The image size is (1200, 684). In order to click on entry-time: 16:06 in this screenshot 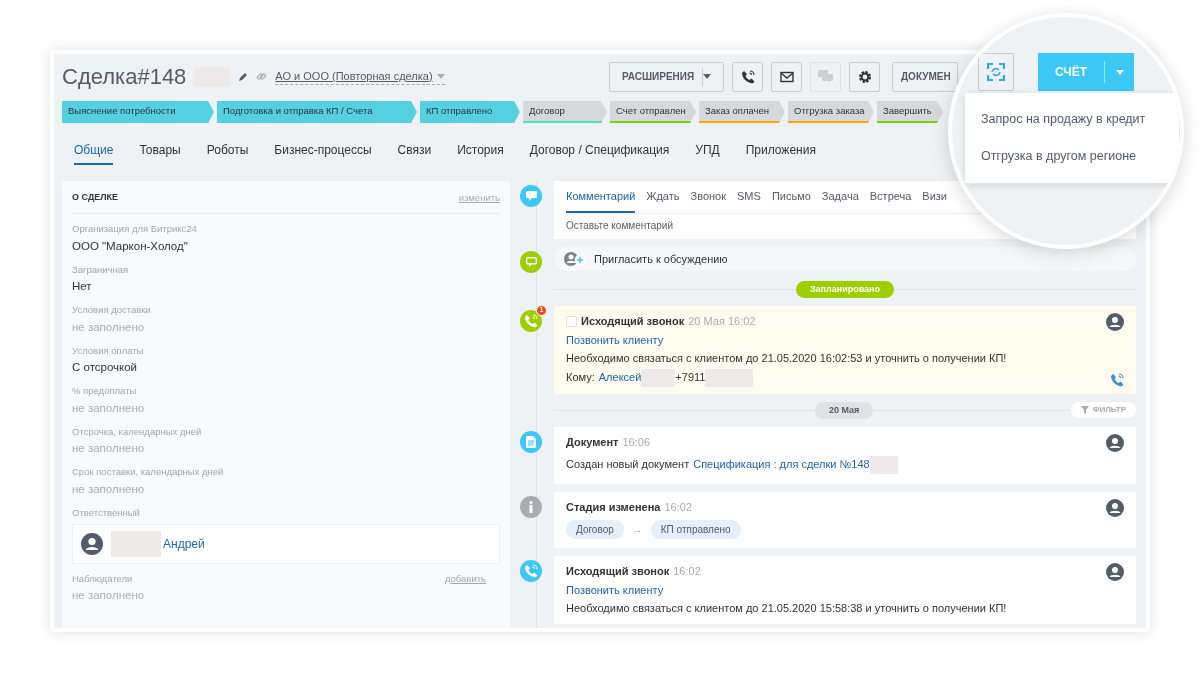, I will do `click(636, 442)`.